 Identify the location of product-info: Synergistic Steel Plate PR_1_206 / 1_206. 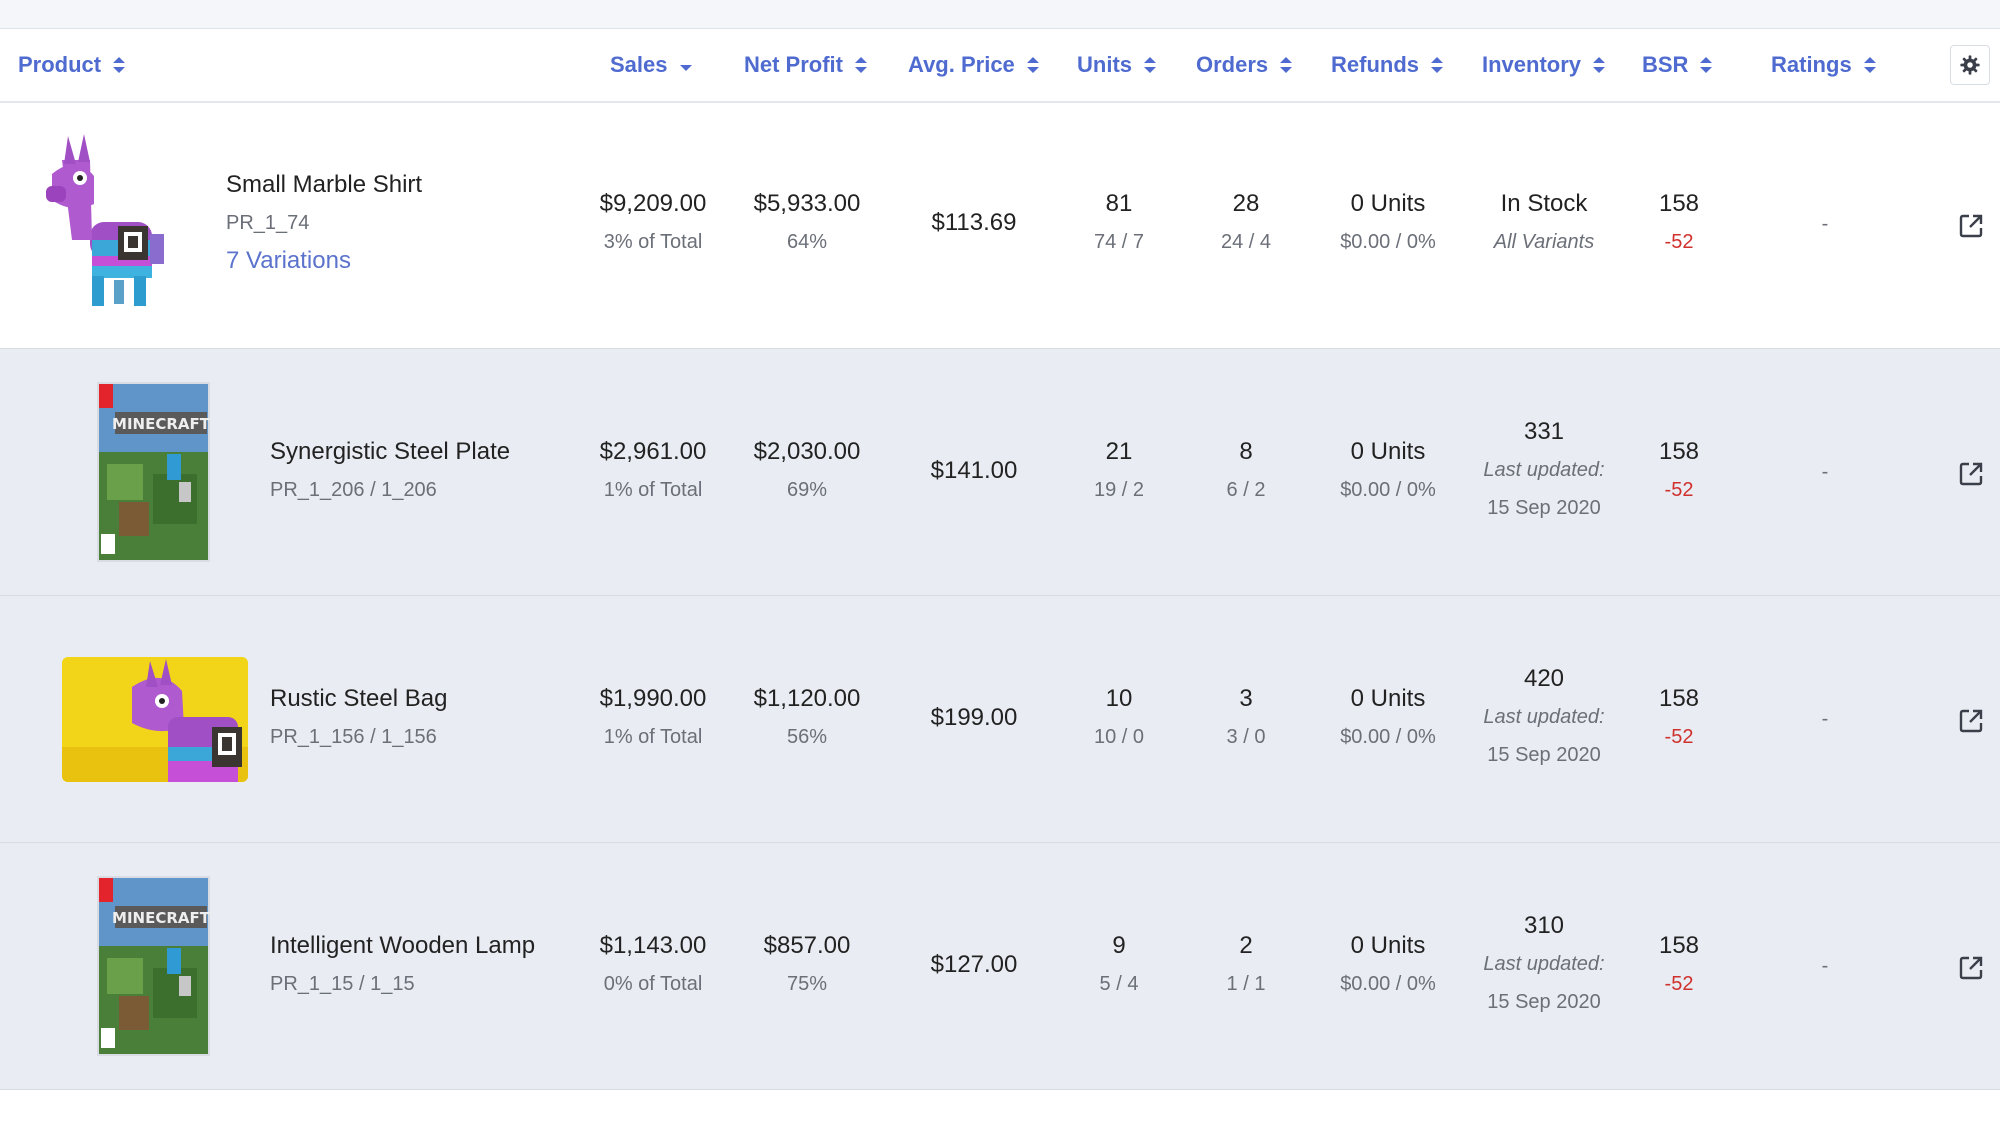
(390, 471).